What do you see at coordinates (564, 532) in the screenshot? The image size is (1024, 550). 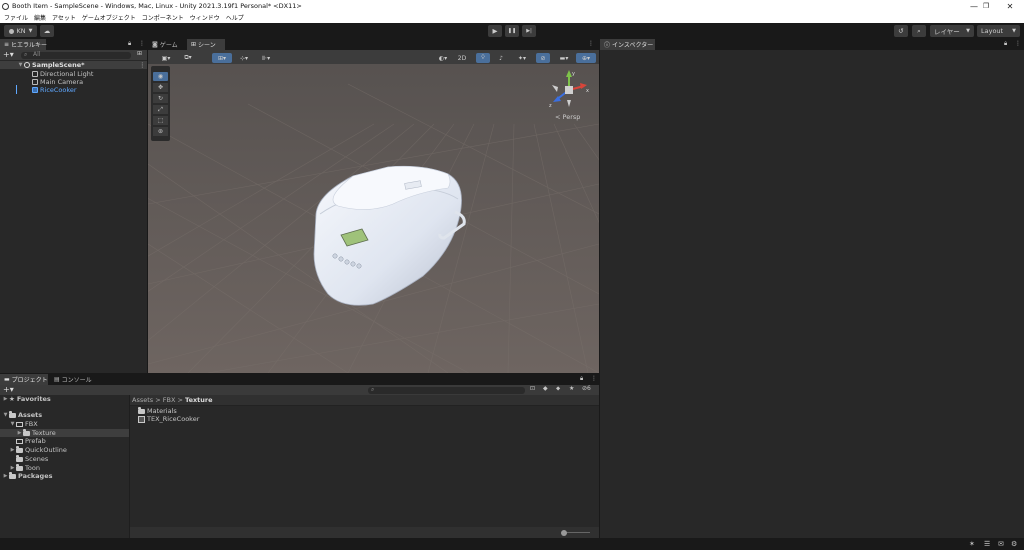 I see `zoom-slider-handle` at bounding box center [564, 532].